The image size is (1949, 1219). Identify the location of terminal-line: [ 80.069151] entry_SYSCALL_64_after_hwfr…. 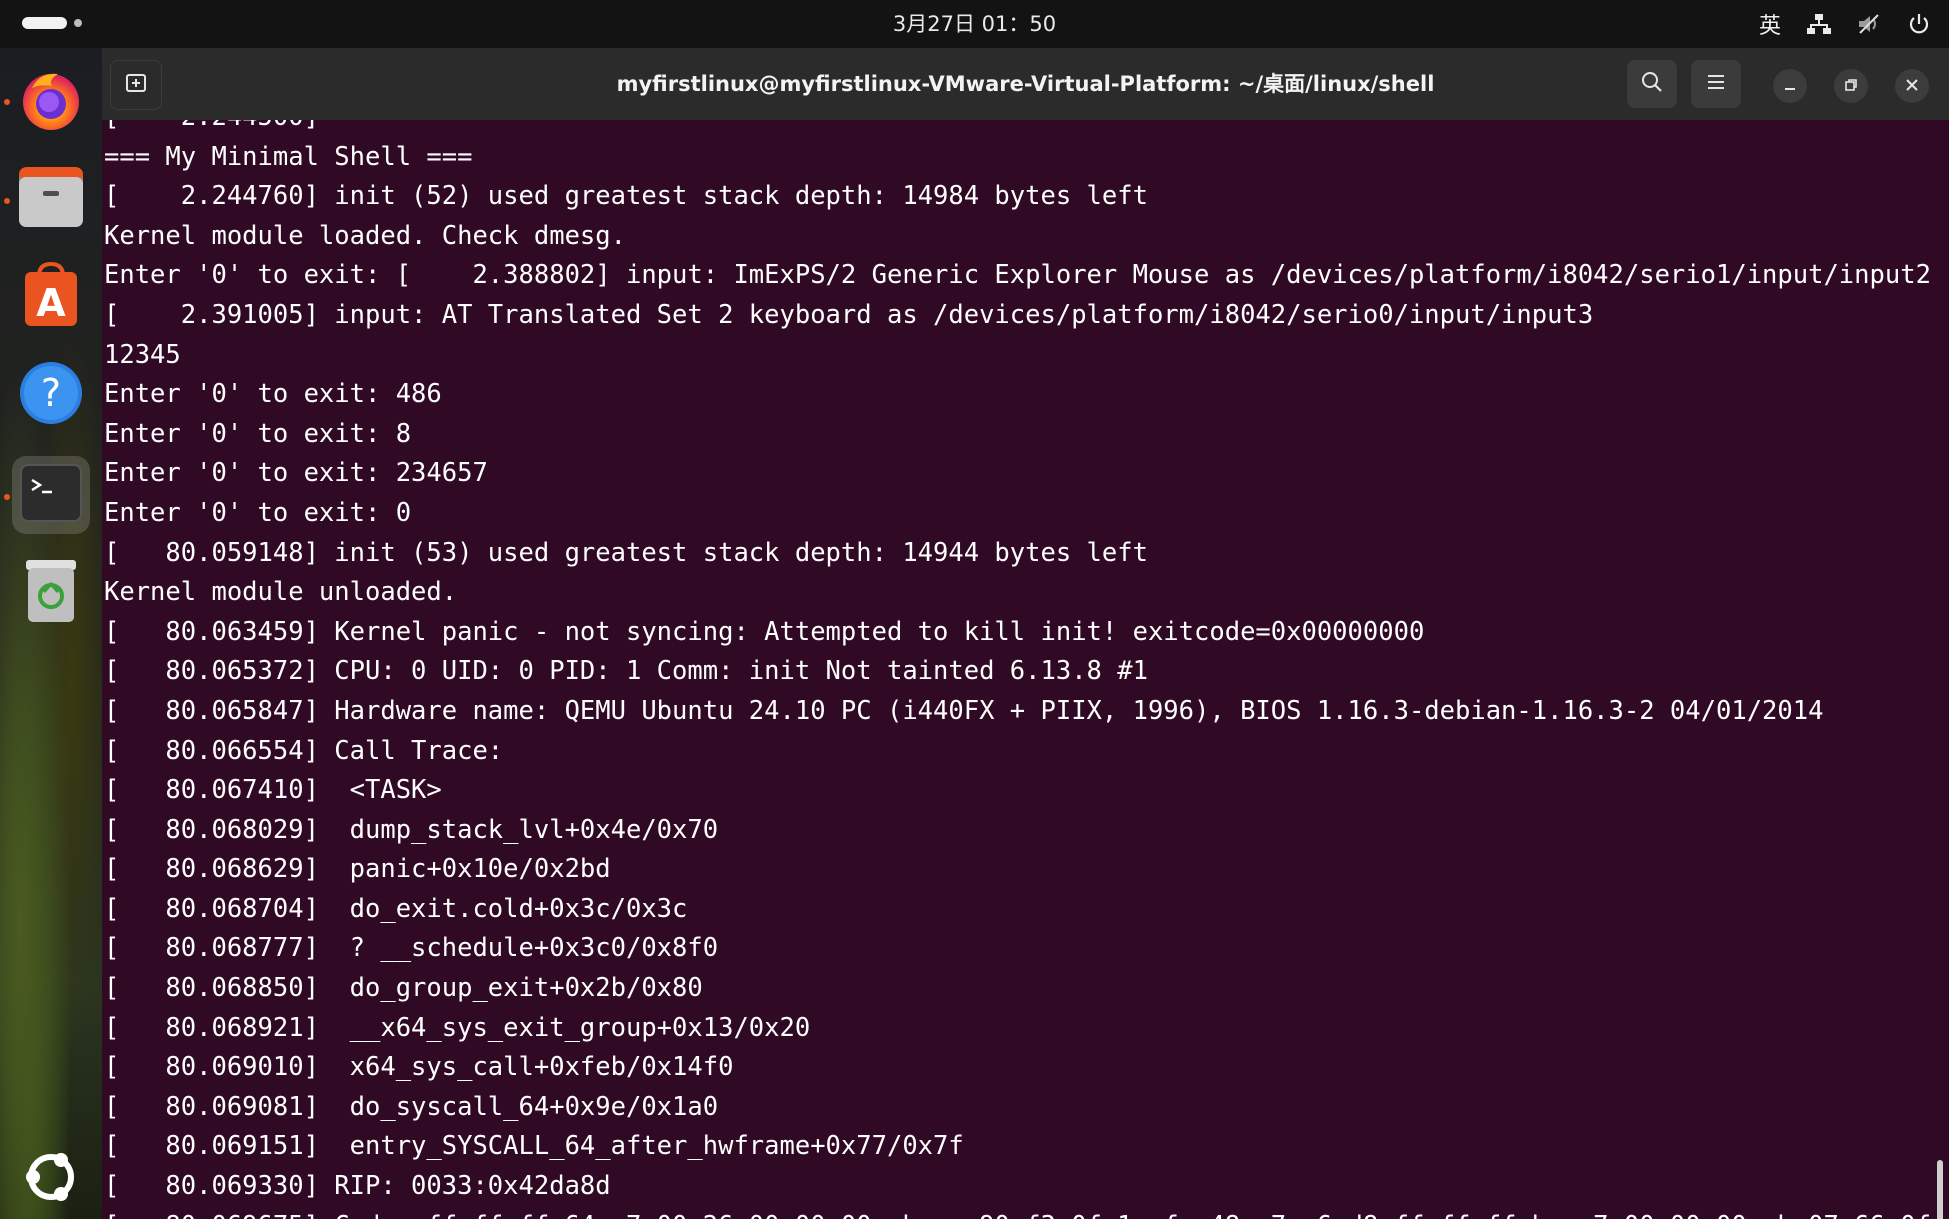
(534, 1146).